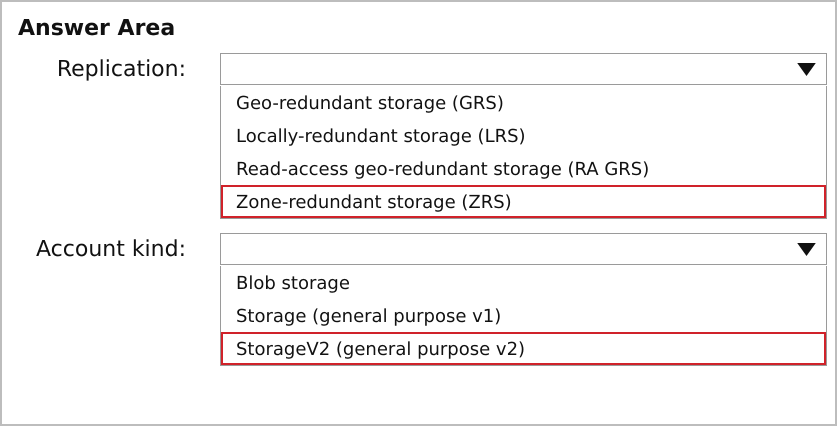 The image size is (837, 426). I want to click on answer-area-title: Answer Area, so click(96, 28).